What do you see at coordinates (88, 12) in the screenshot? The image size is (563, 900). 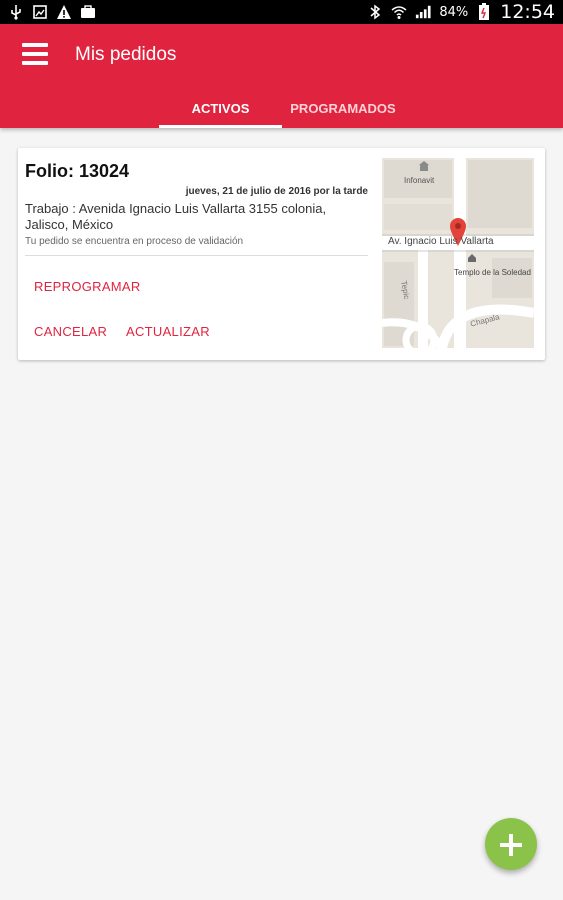 I see `briefcase-icon` at bounding box center [88, 12].